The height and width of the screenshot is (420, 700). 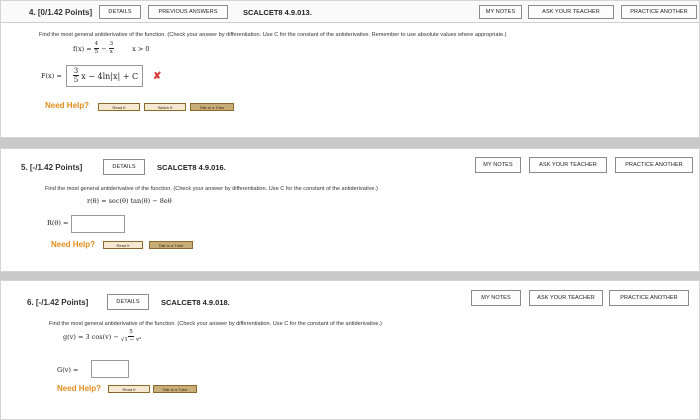 What do you see at coordinates (104, 48) in the screenshot?
I see `minus-sign: −` at bounding box center [104, 48].